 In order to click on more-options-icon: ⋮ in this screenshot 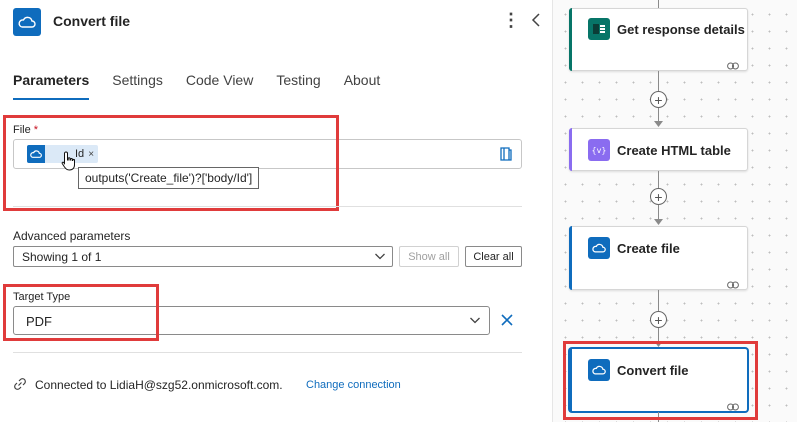, I will do `click(511, 20)`.